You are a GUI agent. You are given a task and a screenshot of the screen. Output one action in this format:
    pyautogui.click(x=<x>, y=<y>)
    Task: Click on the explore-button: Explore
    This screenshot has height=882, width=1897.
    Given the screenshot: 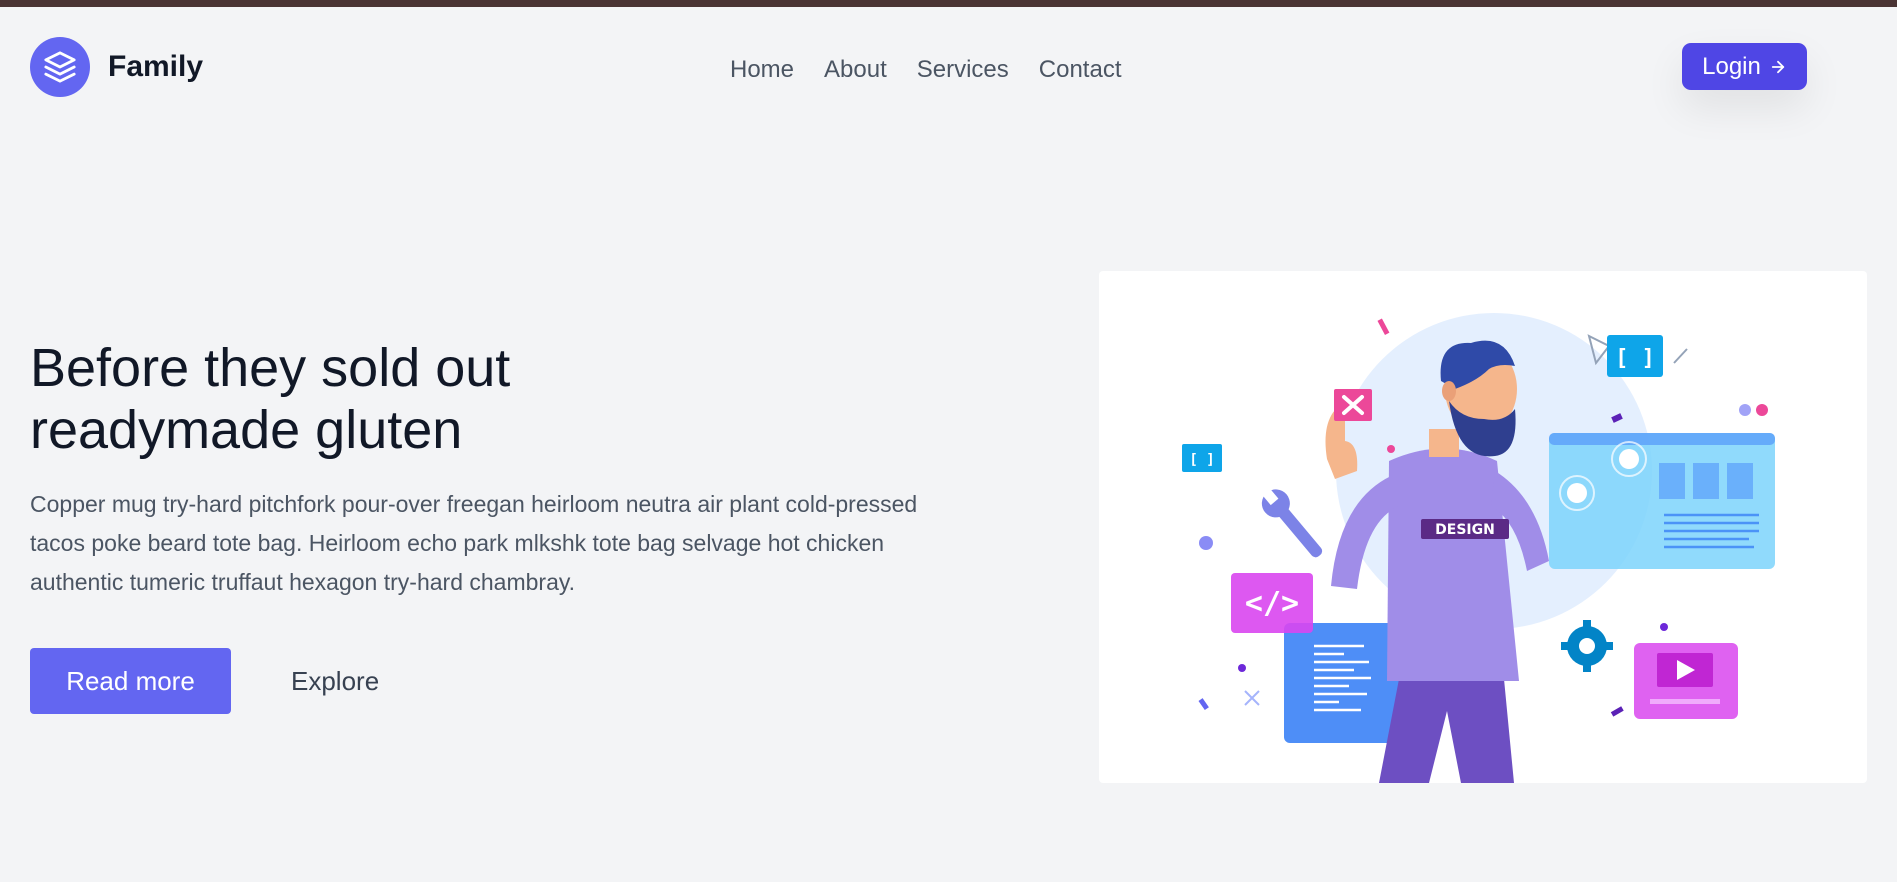 What is the action you would take?
    pyautogui.click(x=335, y=681)
    